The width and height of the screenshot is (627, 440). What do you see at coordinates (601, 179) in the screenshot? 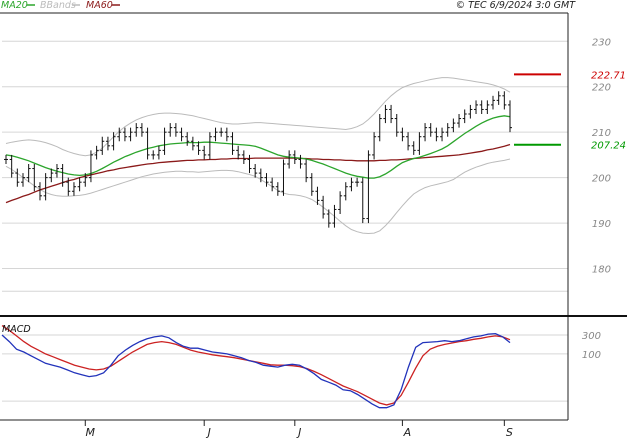
I see `price-tick-label: 200` at bounding box center [601, 179].